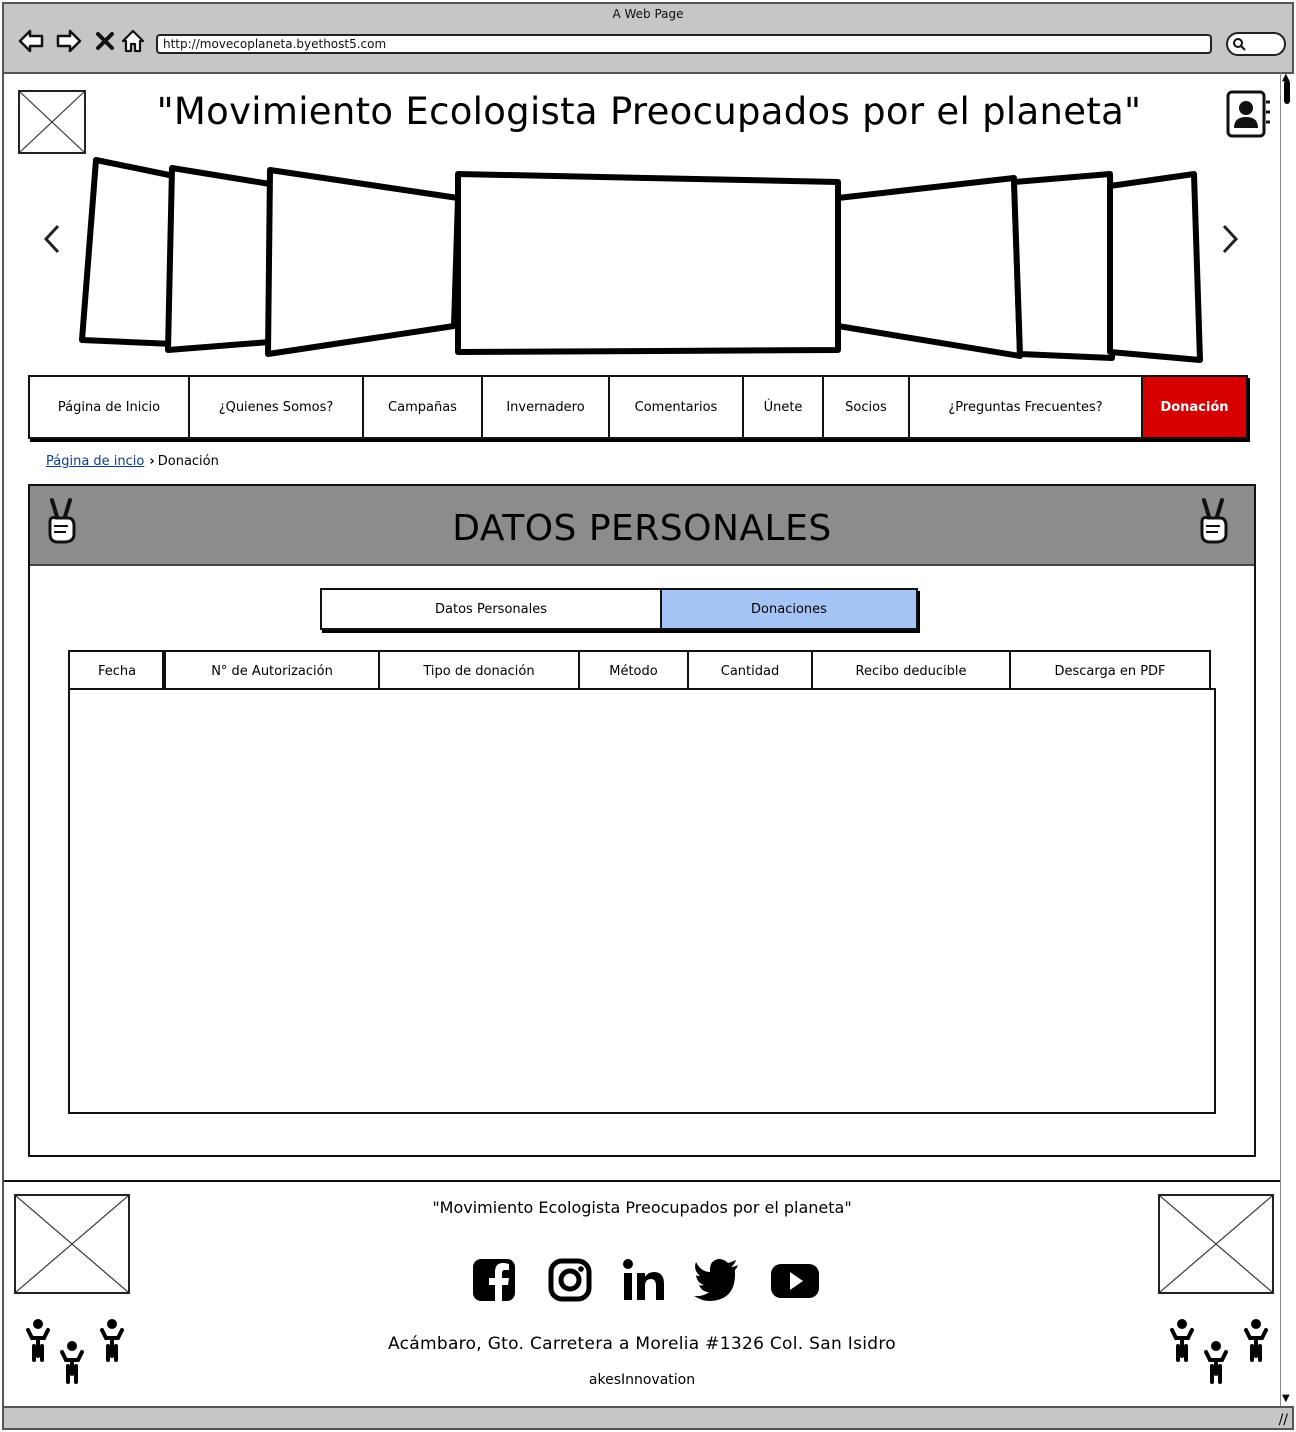  Describe the element at coordinates (677, 407) in the screenshot. I see `nav-item-comentarios: Comentarios` at that location.